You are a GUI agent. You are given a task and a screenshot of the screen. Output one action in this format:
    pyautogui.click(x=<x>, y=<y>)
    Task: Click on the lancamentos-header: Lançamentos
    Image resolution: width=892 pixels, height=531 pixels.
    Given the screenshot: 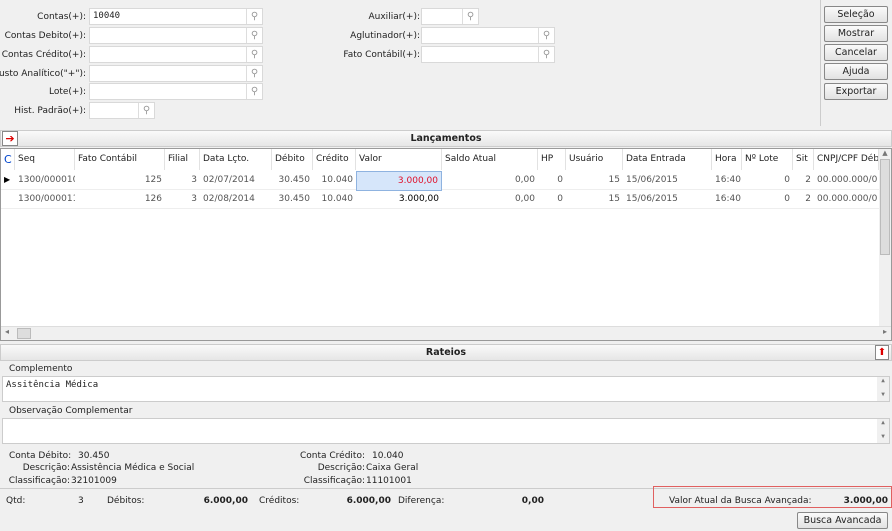 What is the action you would take?
    pyautogui.click(x=446, y=138)
    